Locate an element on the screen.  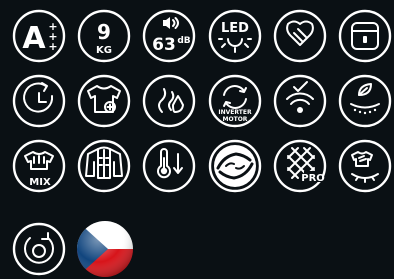
quick-wash-icon is located at coordinates (365, 166).